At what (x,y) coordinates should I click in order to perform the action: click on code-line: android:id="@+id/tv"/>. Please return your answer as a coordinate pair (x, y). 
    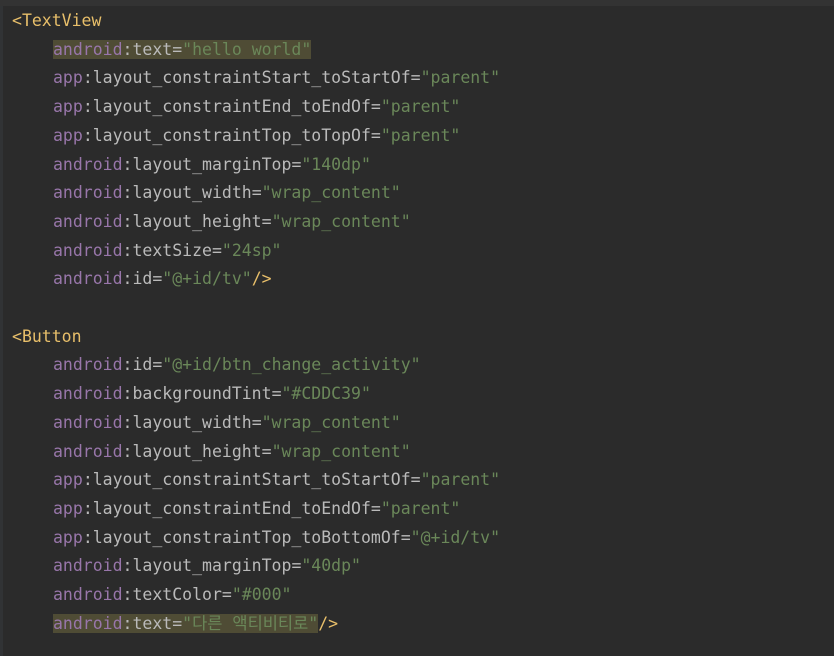
    Looking at the image, I should click on (162, 279).